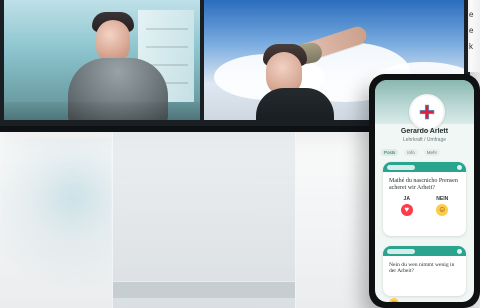  Describe the element at coordinates (411, 152) in the screenshot. I see `tab-info: Info` at that location.